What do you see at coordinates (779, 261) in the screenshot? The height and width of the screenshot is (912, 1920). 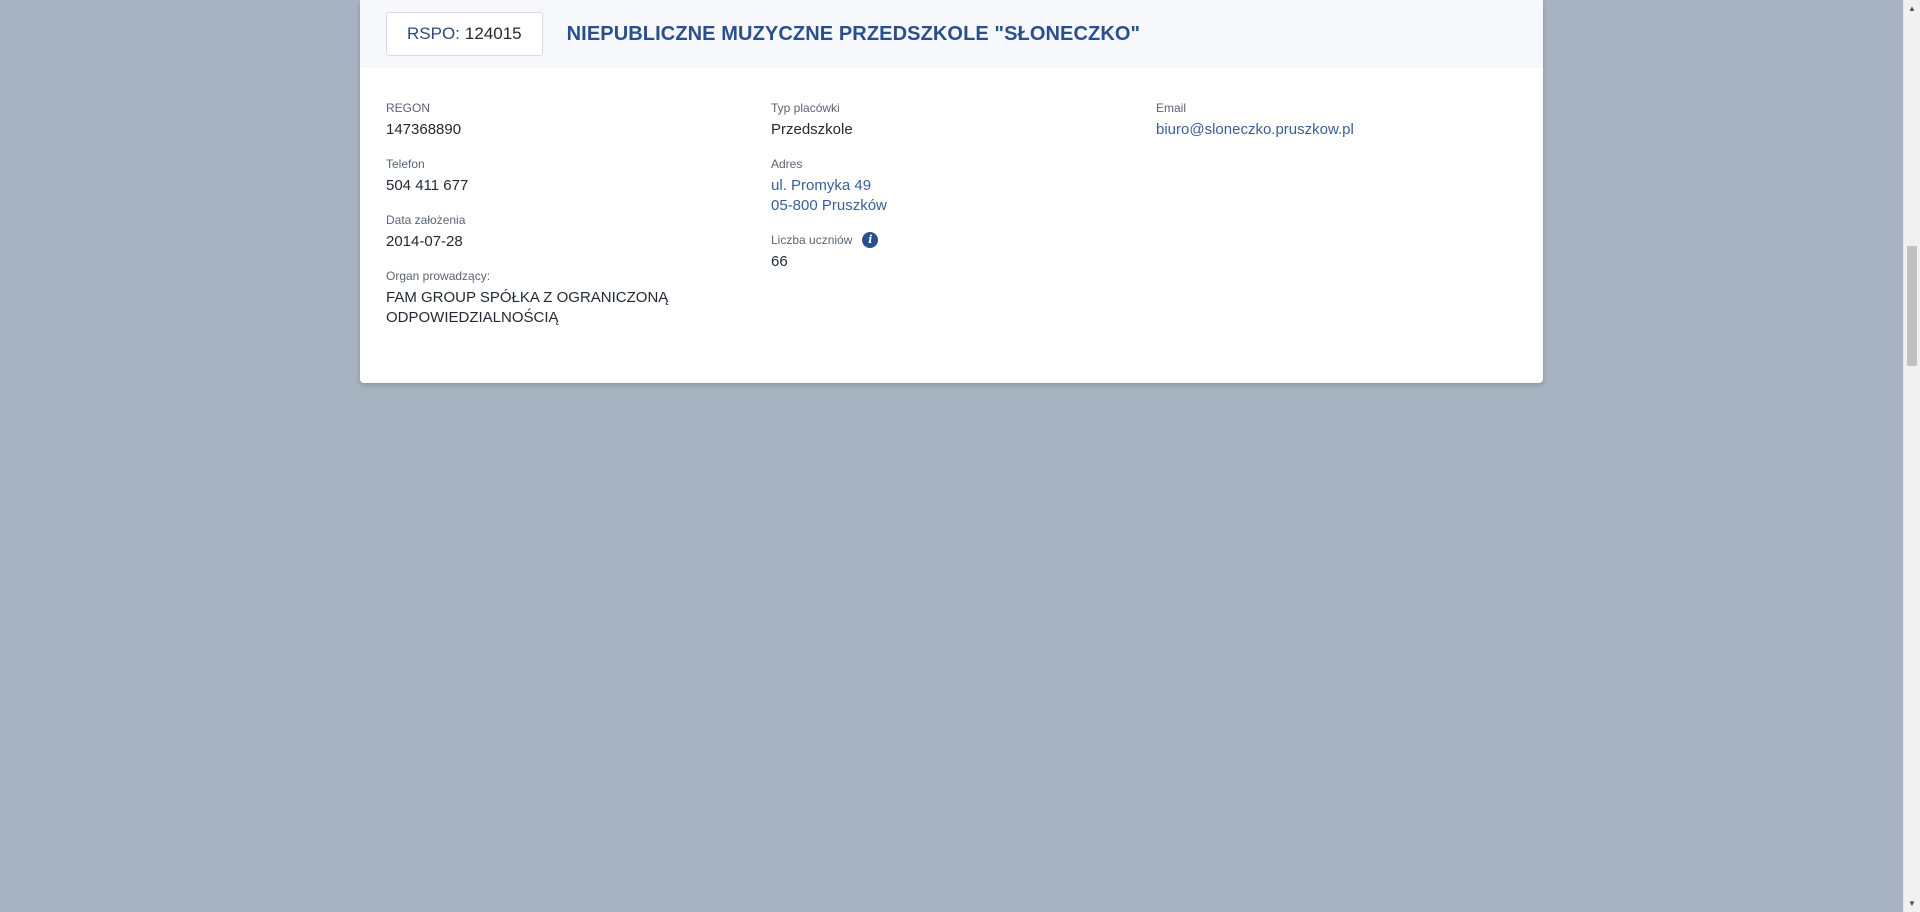 I see `liczba-uczniow-value: 66` at bounding box center [779, 261].